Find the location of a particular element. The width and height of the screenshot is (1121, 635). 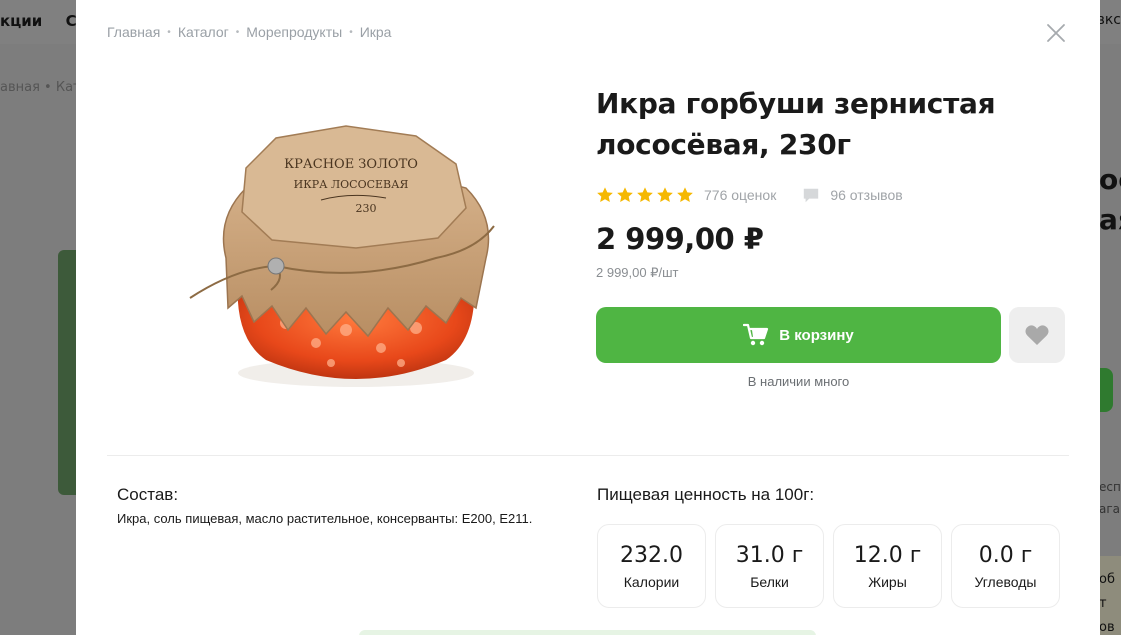

jar-name-text: ИКРА ЛОСОСЕВАЯ is located at coordinates (351, 184).